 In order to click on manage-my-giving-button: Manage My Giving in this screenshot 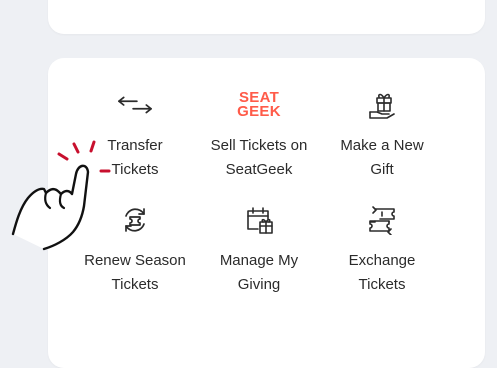, I will do `click(259, 253)`.